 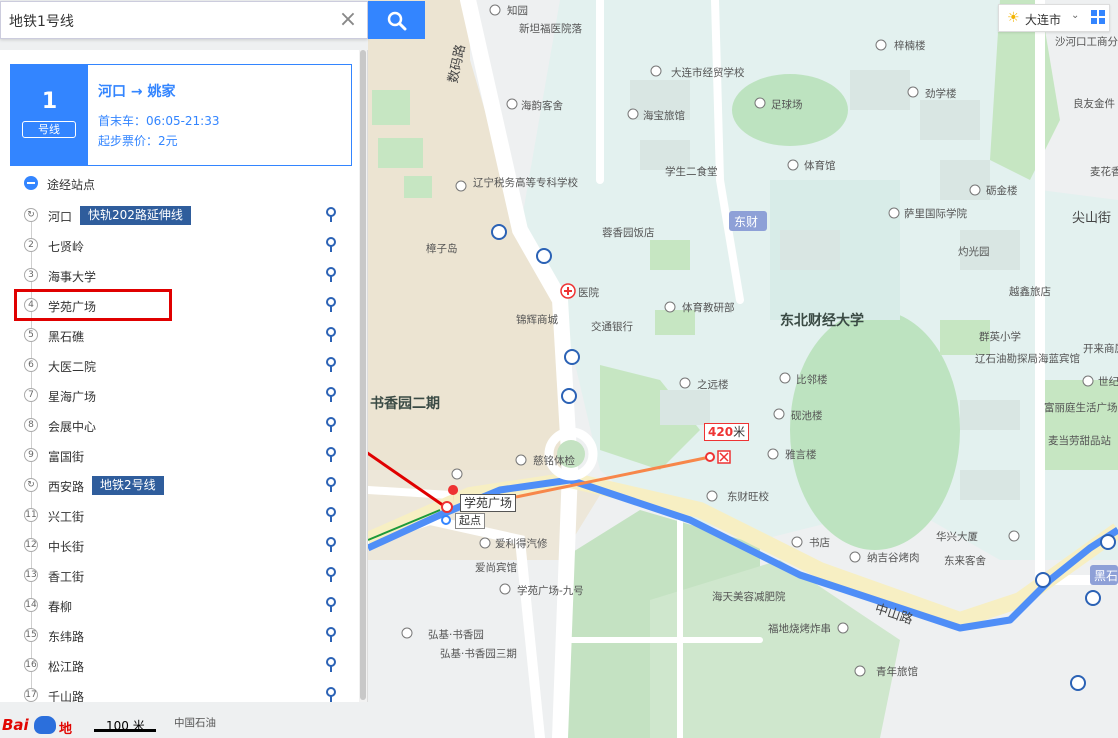 I want to click on stop-item: 2 七贤岭, so click(x=180, y=245).